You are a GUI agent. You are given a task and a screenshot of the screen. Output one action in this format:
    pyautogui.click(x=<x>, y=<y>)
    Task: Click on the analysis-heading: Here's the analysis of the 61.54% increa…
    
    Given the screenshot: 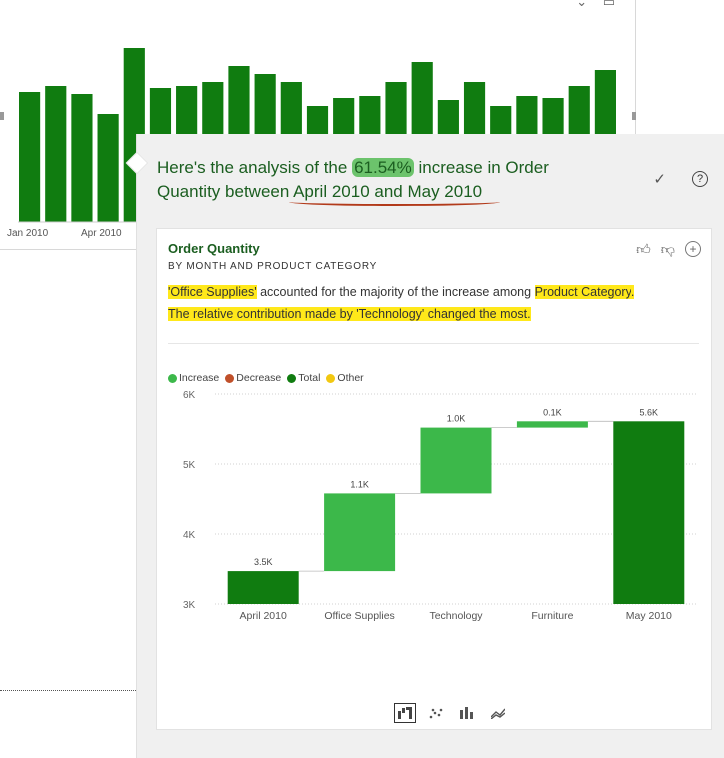 What is the action you would take?
    pyautogui.click(x=372, y=180)
    